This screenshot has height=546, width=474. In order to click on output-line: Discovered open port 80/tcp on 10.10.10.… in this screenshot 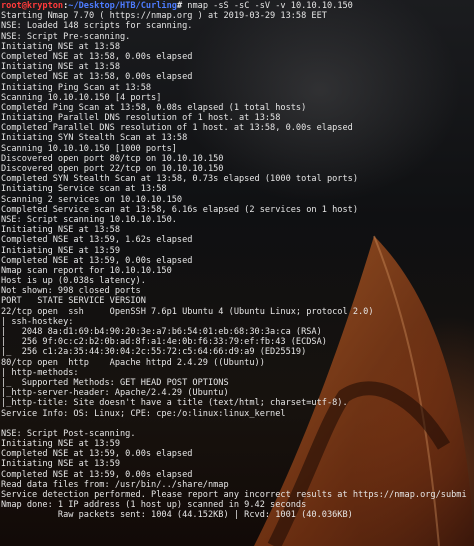, I will do `click(112, 158)`.